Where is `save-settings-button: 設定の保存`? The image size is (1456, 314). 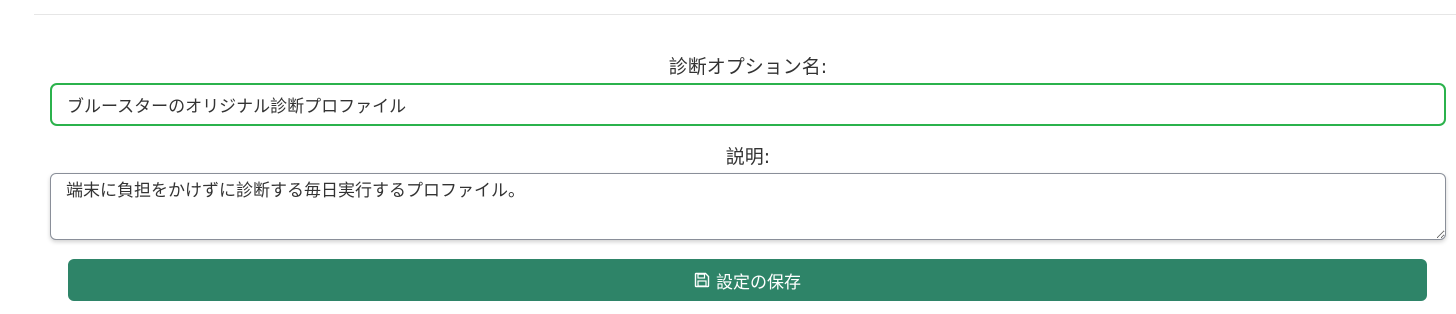
save-settings-button: 設定の保存 is located at coordinates (747, 280).